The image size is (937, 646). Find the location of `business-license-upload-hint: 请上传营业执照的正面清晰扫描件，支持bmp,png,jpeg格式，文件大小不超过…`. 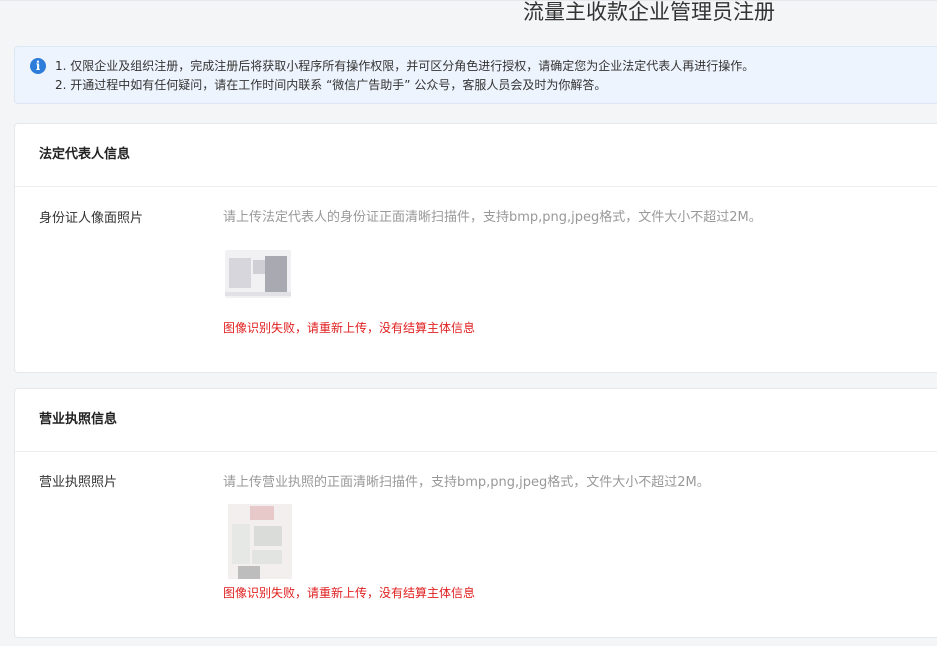

business-license-upload-hint: 请上传营业执照的正面清晰扫描件，支持bmp,png,jpeg格式，文件大小不超过… is located at coordinates (466, 482).